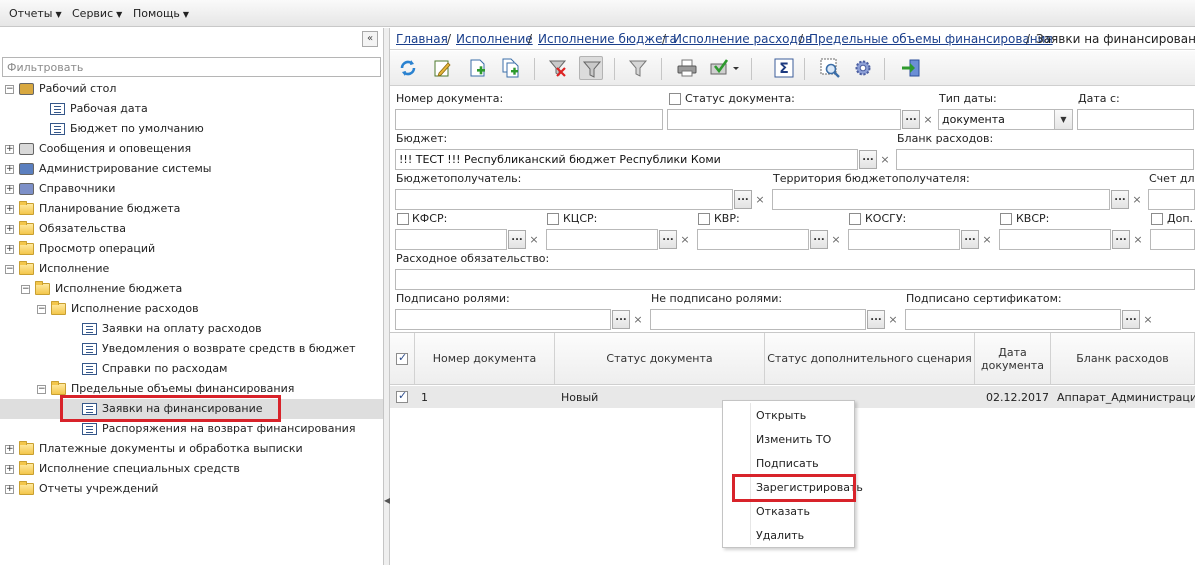 This screenshot has width=1195, height=565. I want to click on tree-item: Рабочая дата, so click(191, 109).